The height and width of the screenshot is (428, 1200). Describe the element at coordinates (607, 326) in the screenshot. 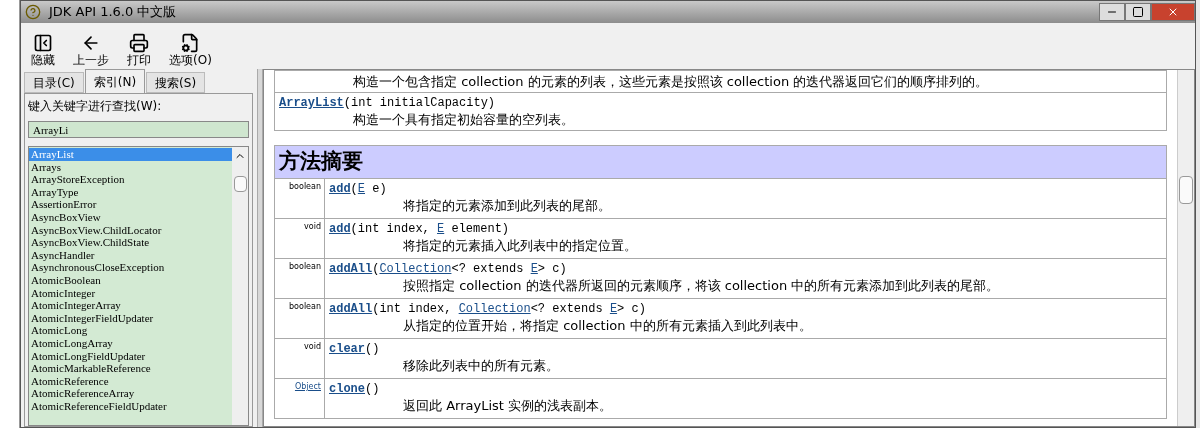

I see `method-description: 从指定的位置开始，将指定 collection 中的所有元素插入到此列表中。` at that location.